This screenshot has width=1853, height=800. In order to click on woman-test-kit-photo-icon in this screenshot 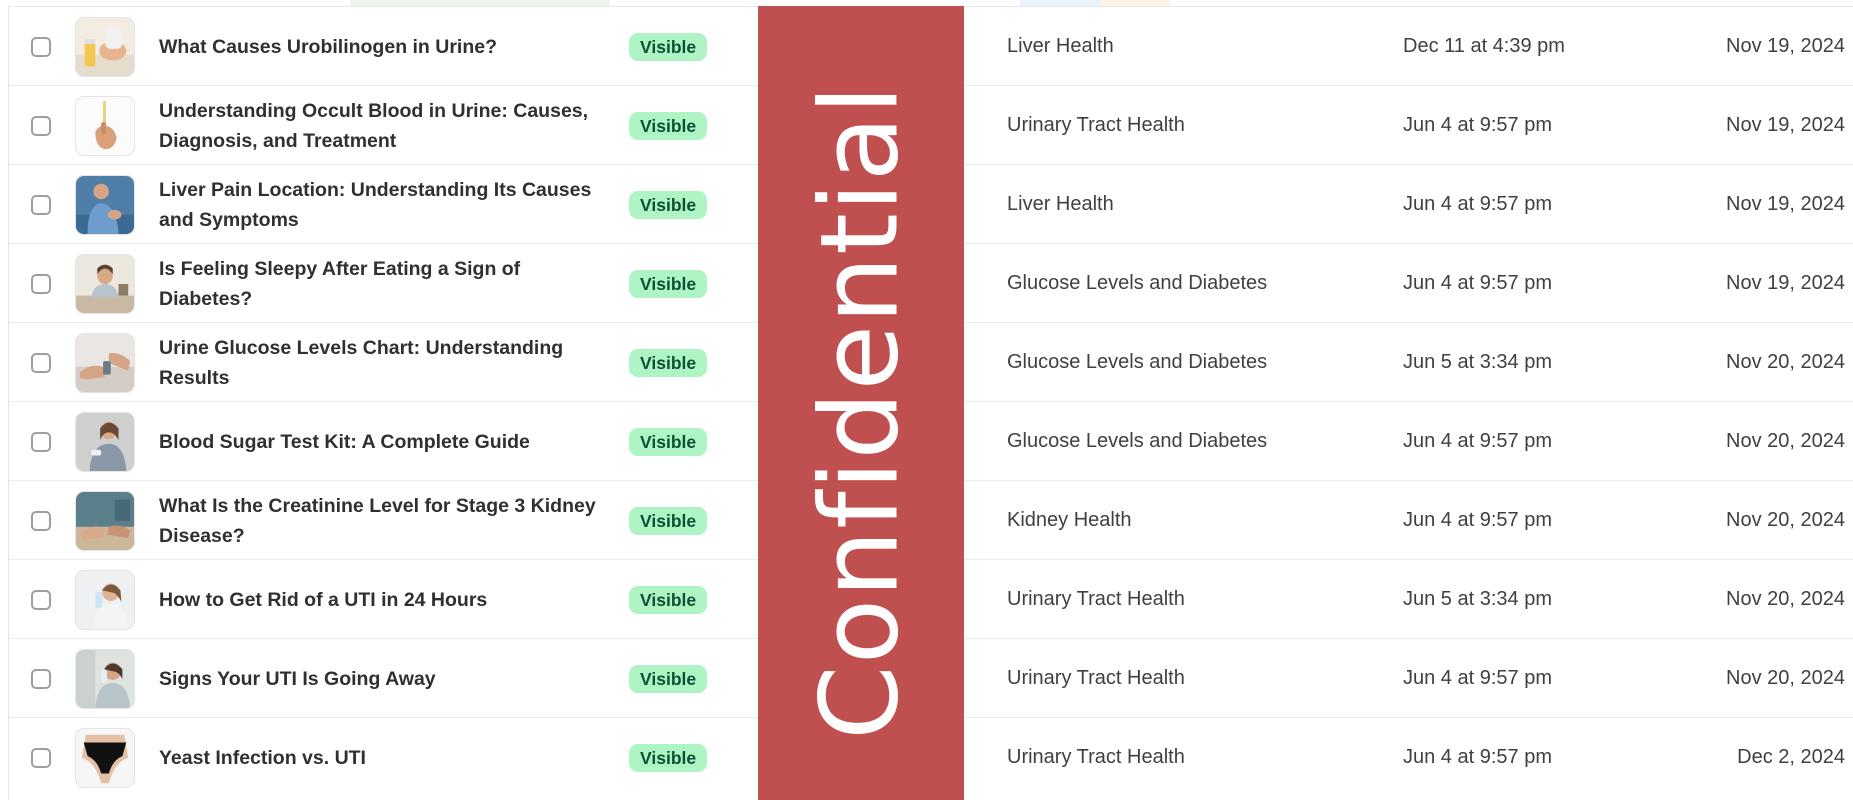, I will do `click(105, 441)`.